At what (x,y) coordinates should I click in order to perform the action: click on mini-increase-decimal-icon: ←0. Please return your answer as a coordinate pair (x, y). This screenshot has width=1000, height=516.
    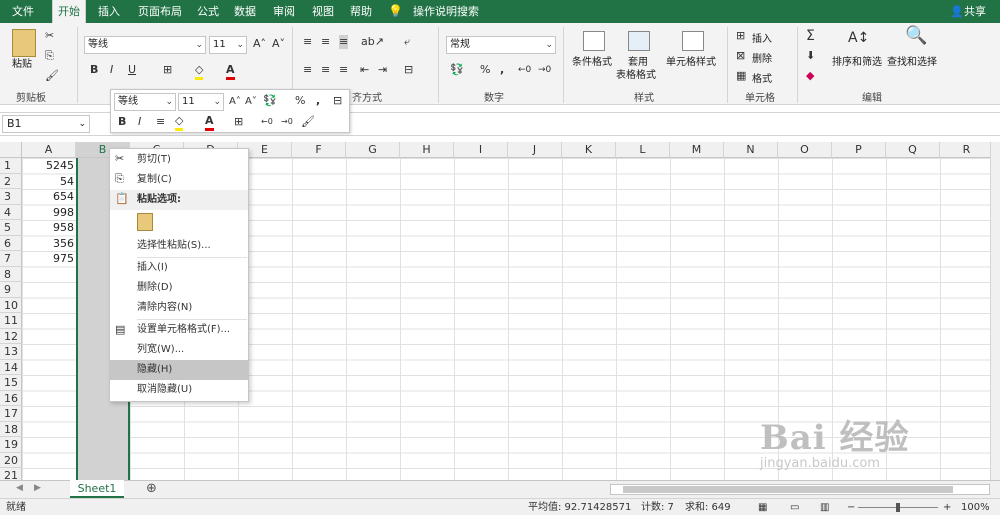
    Looking at the image, I should click on (267, 122).